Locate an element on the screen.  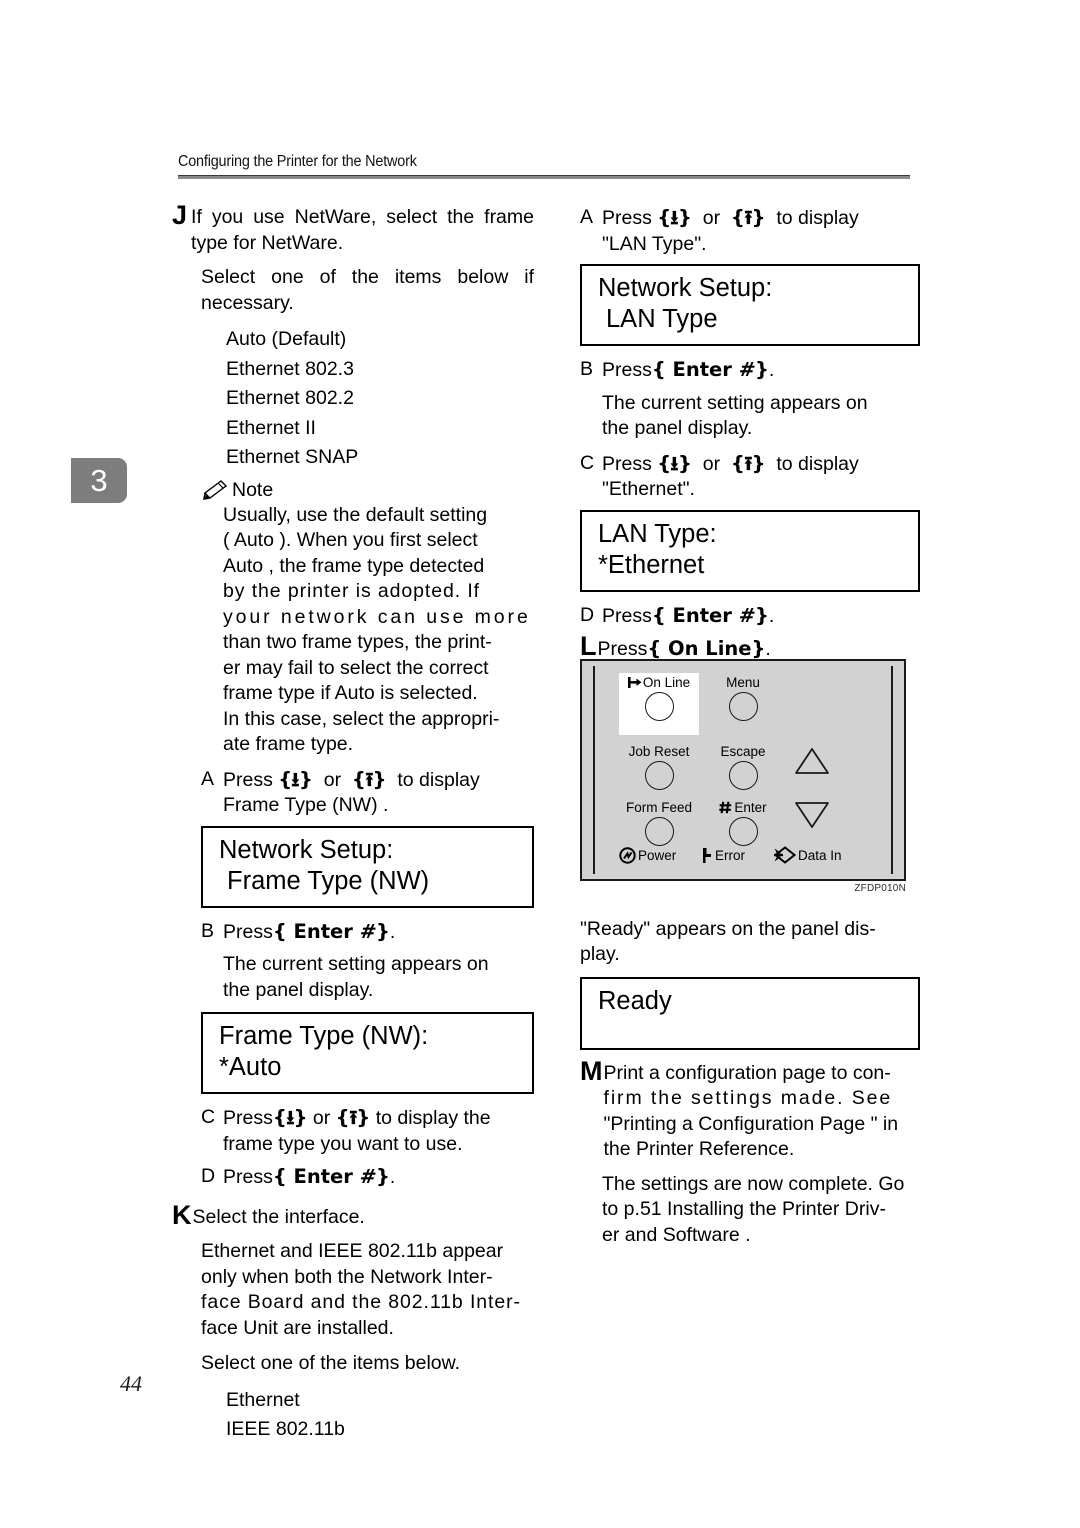
pencil-icon is located at coordinates (214, 489).